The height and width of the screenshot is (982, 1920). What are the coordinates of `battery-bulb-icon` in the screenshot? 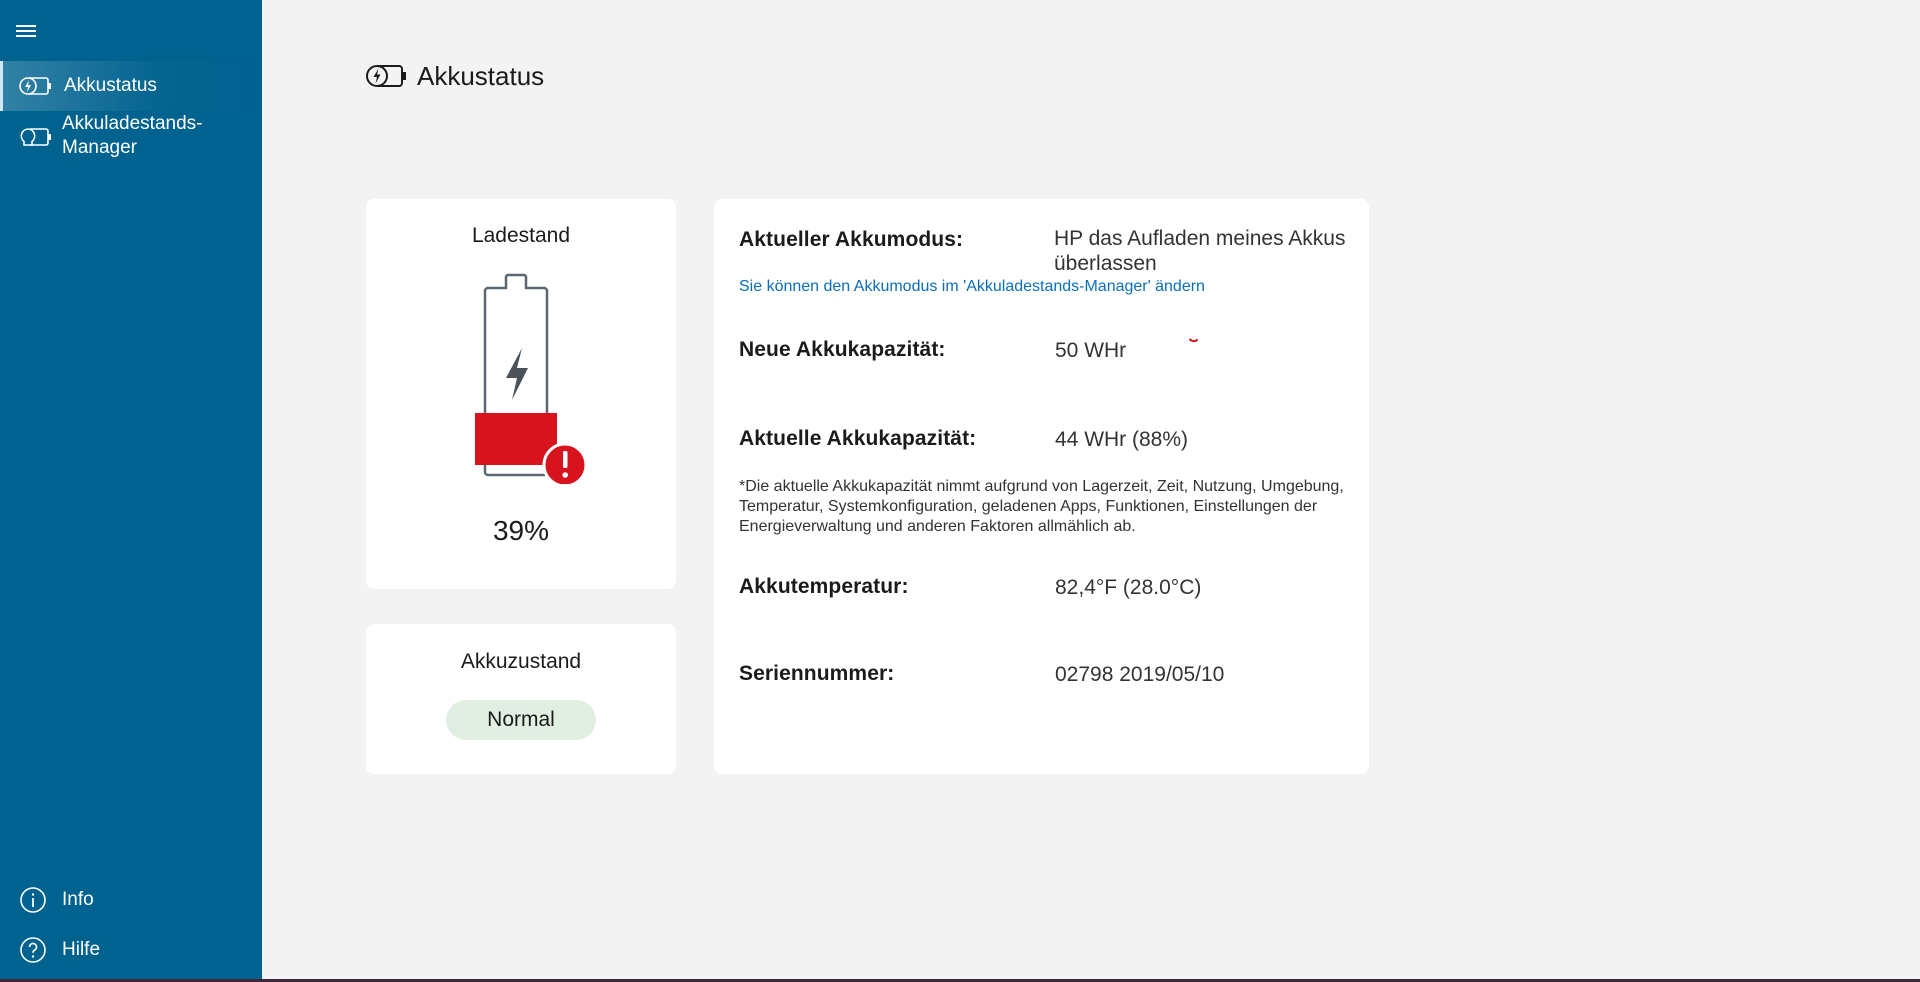 It's located at (35, 137).